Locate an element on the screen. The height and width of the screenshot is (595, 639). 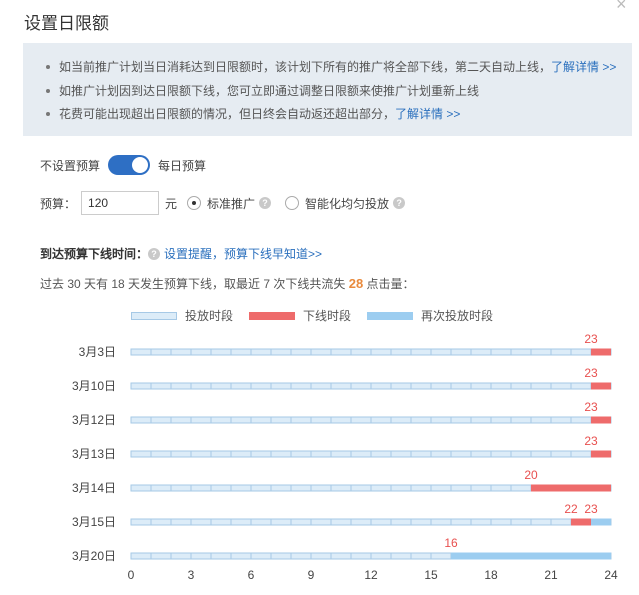
x-tick-label: 15 is located at coordinates (431, 575).